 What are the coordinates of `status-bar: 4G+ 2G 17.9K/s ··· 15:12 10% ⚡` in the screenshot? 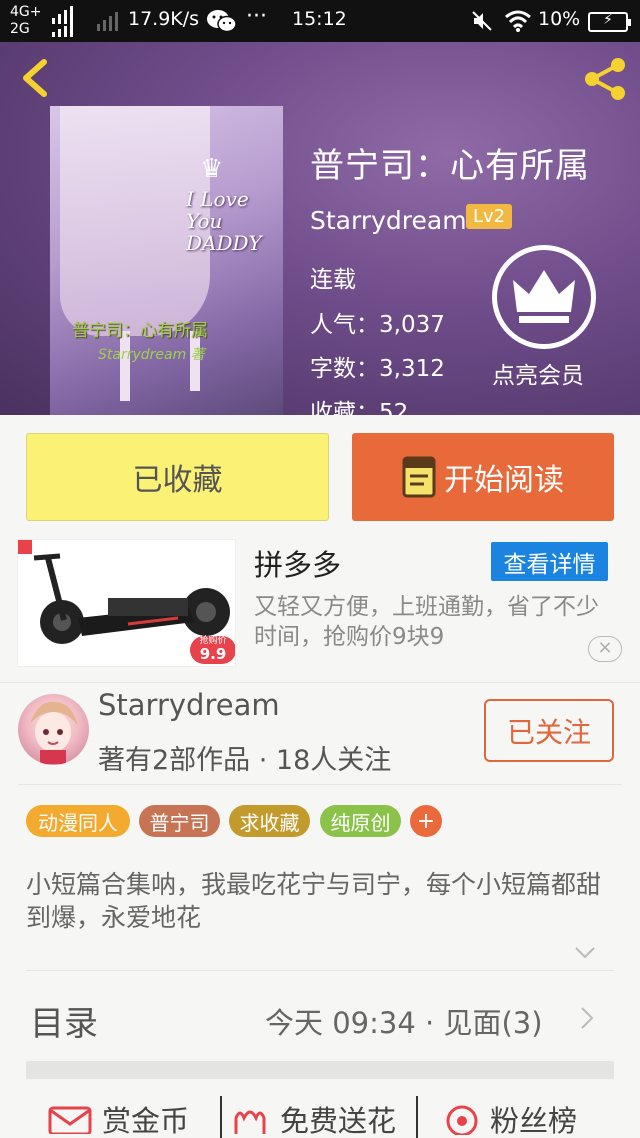 It's located at (320, 21).